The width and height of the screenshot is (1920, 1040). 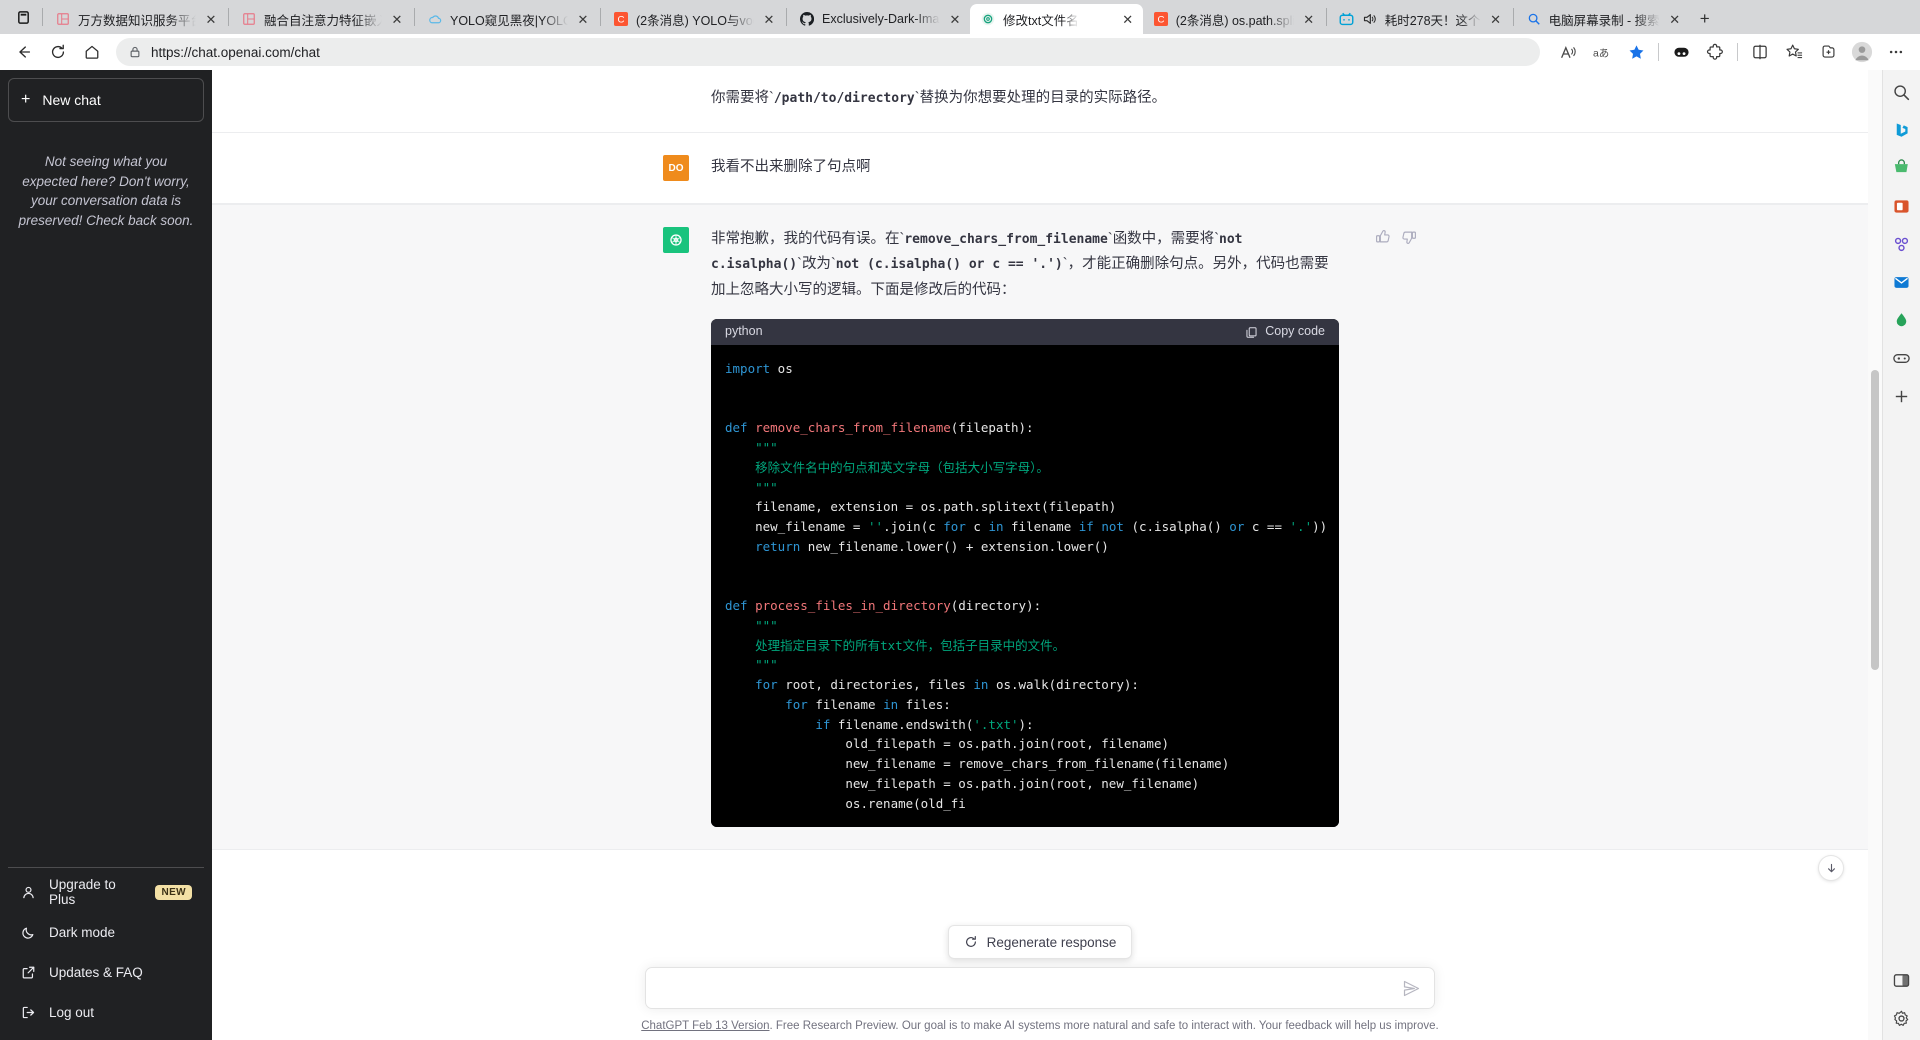 I want to click on browser-tab-8: 电脑屏幕录制 - 搜索 ✕, so click(x=1603, y=19).